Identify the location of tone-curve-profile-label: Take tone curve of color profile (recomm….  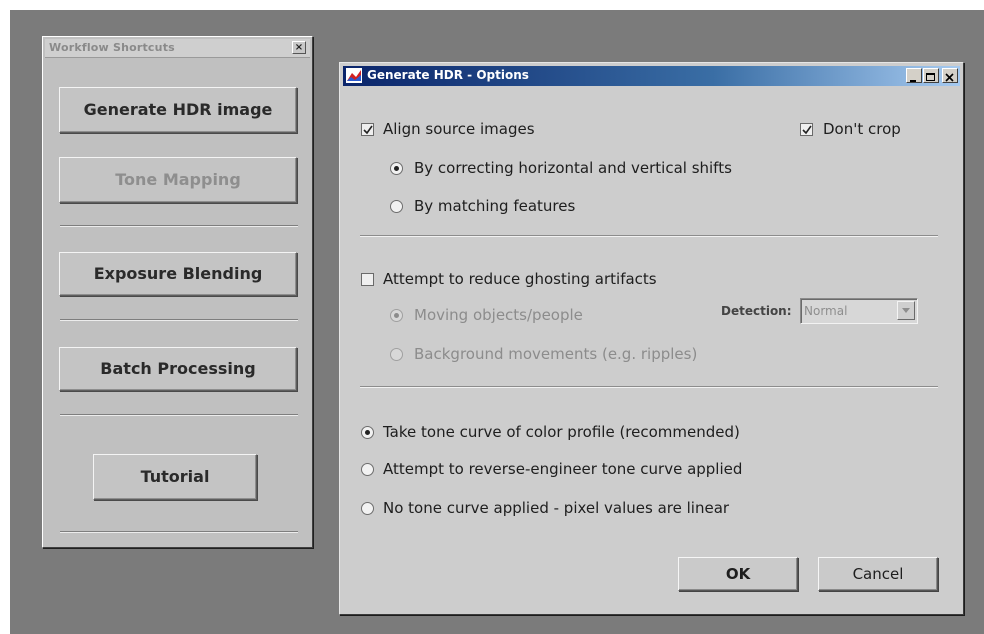
(561, 432).